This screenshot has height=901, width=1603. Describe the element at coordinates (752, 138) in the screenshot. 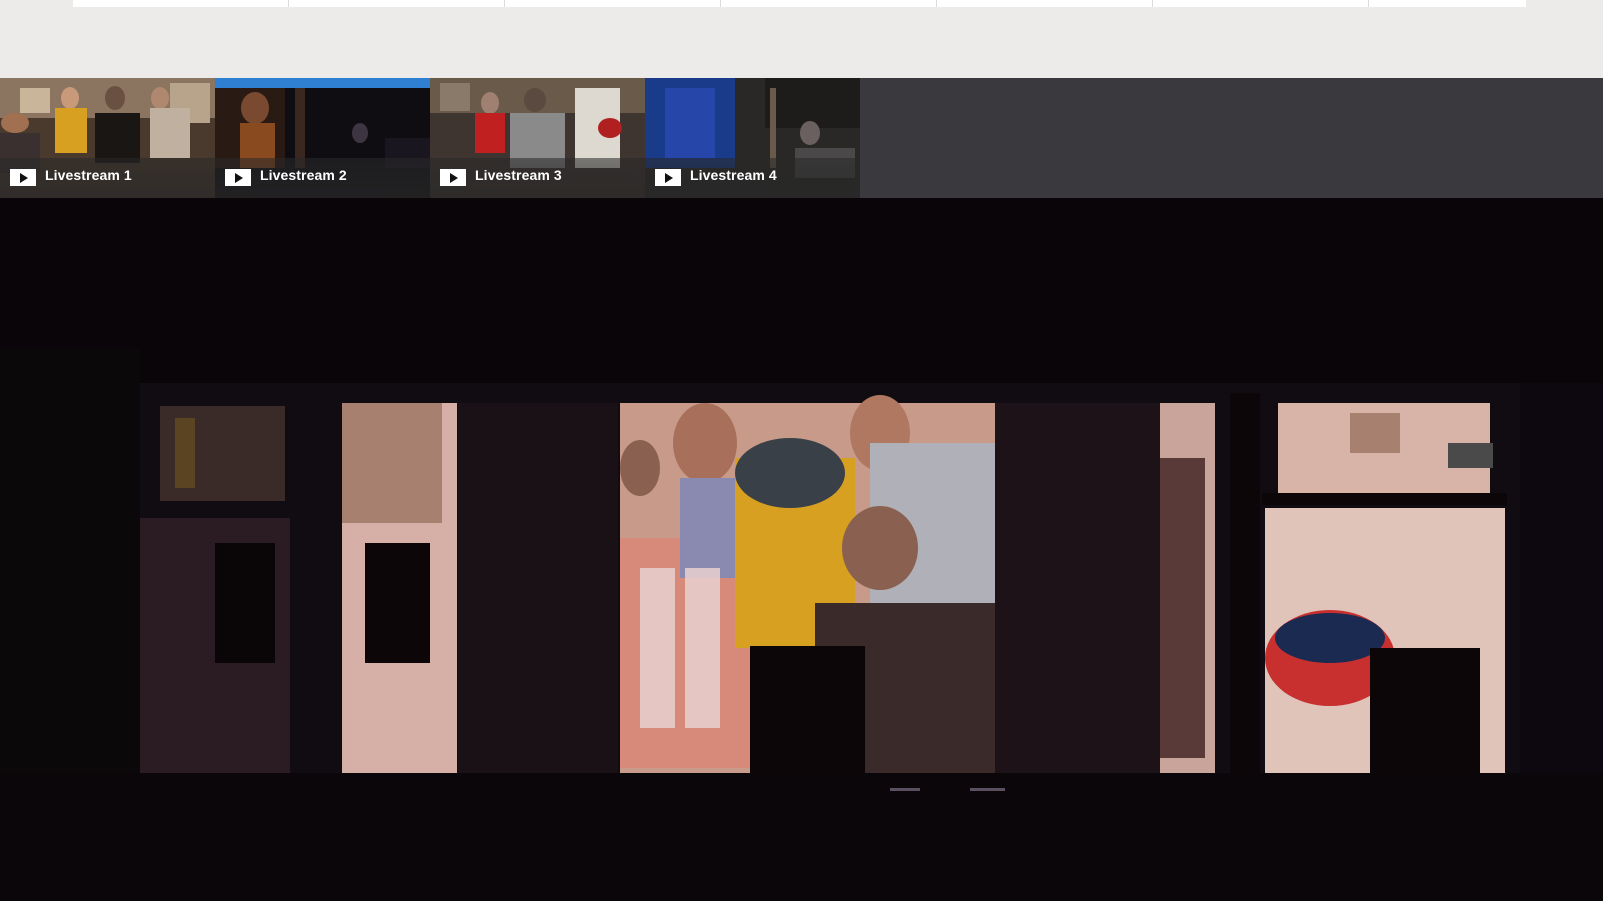

I see `livestream-thumb-4: Livestream 4` at that location.